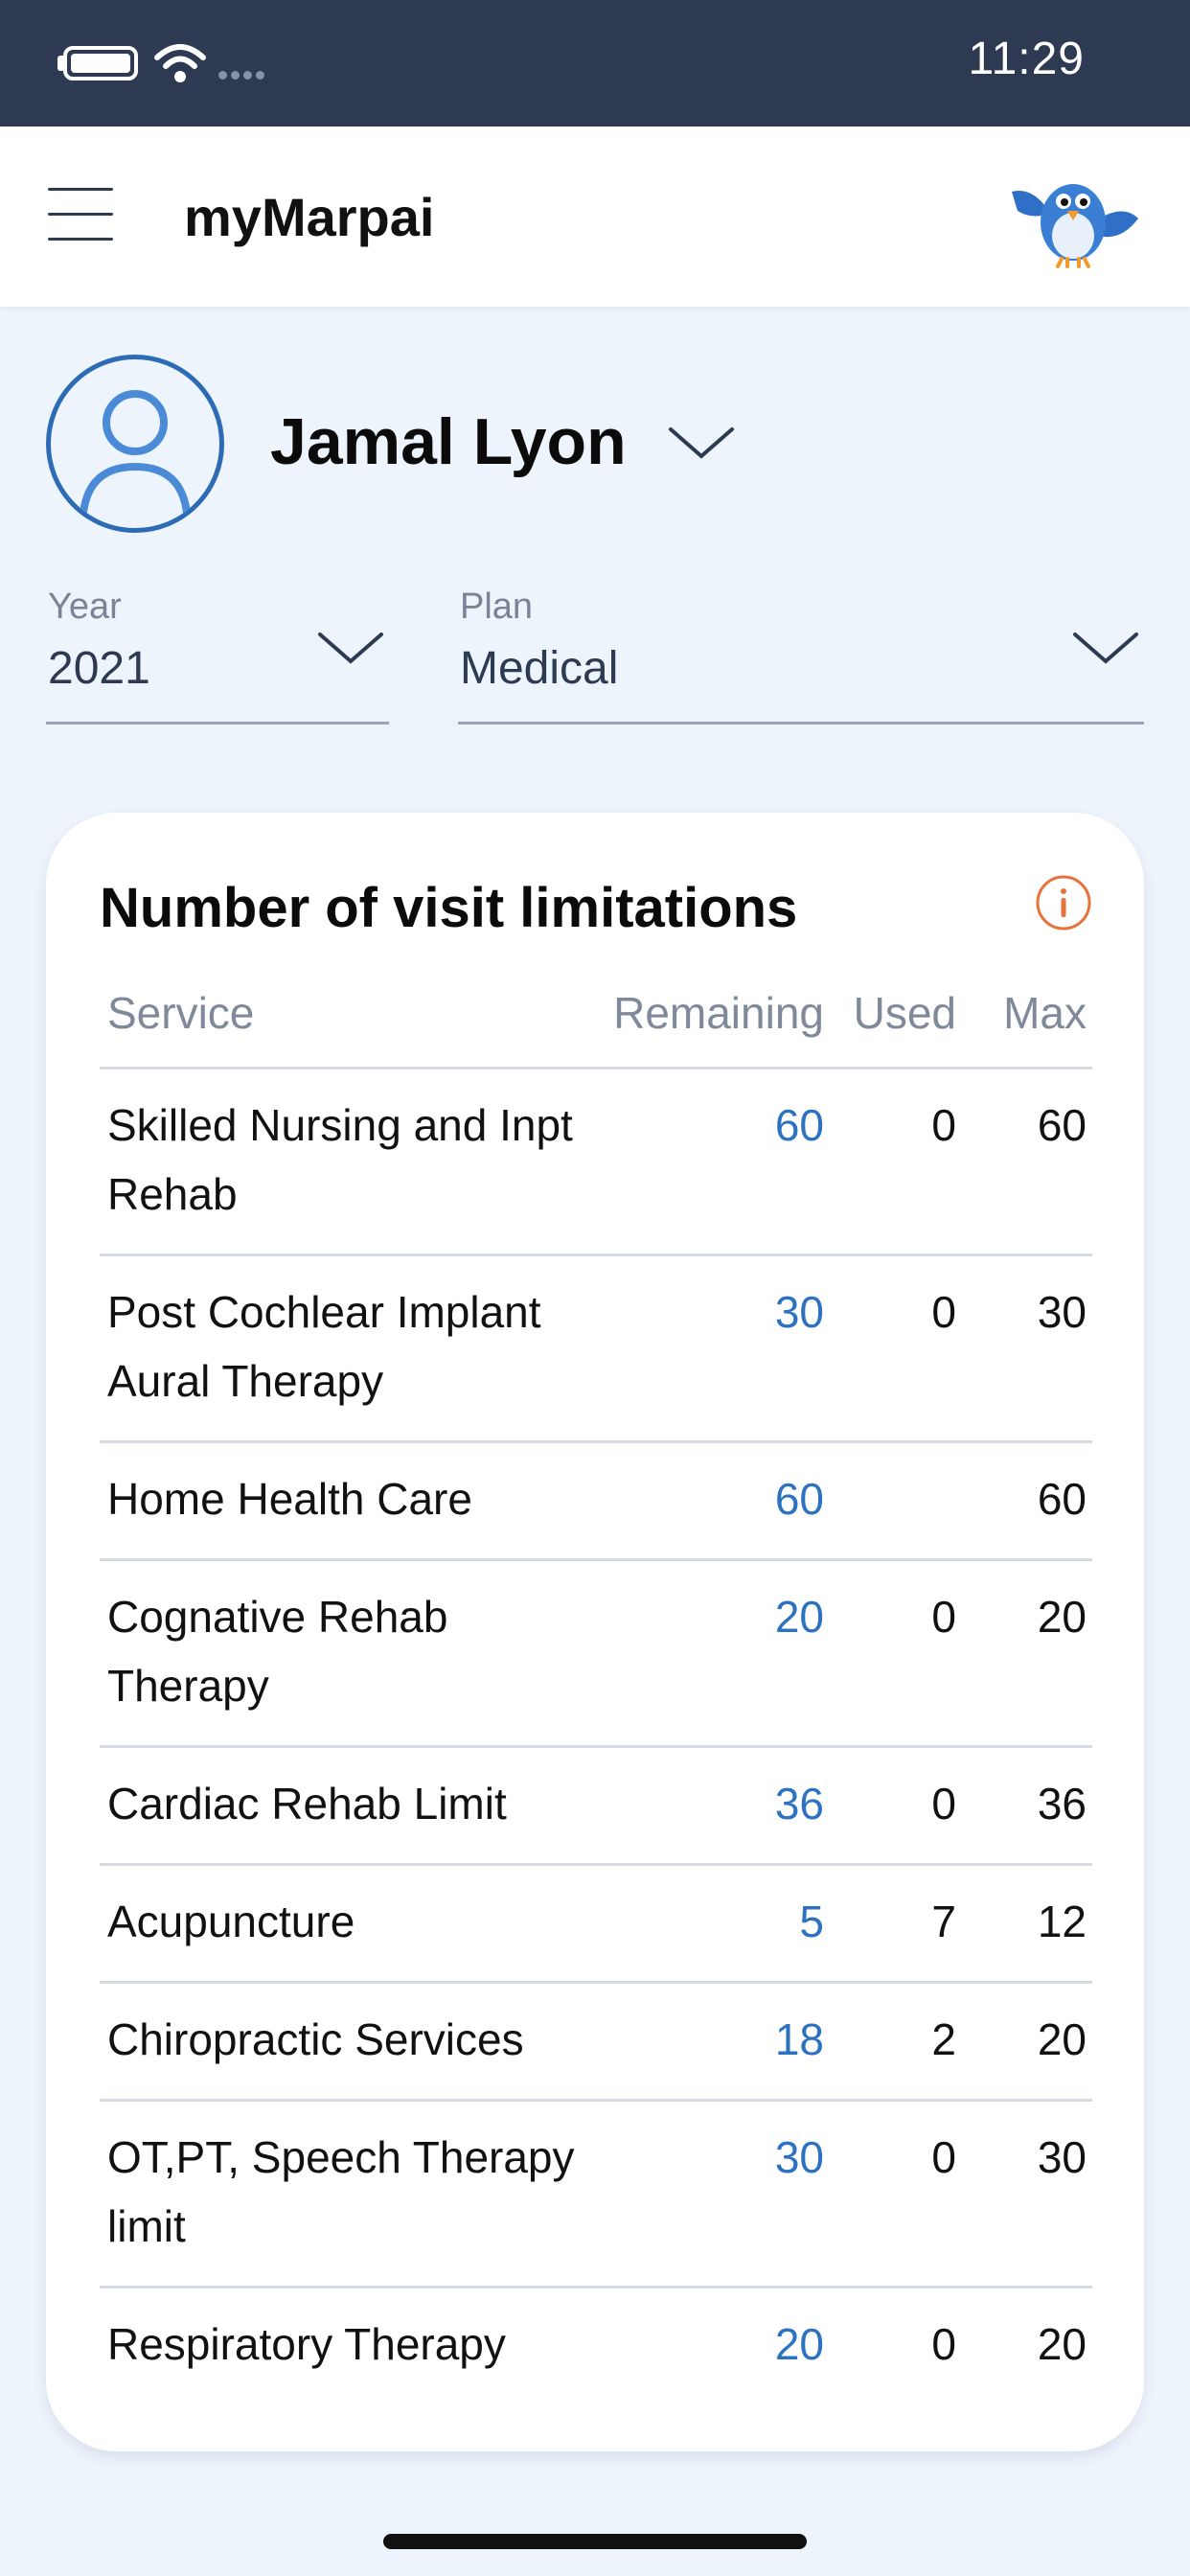 This screenshot has width=1190, height=2576. I want to click on user-icon, so click(136, 452).